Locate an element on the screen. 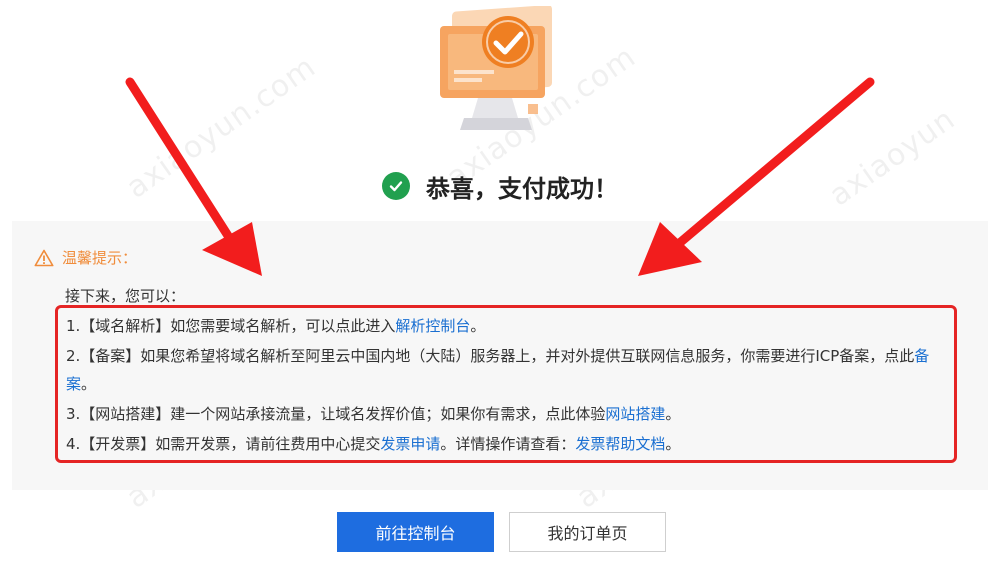 The width and height of the screenshot is (1000, 567). monitor-success-illustration is located at coordinates (496, 68).